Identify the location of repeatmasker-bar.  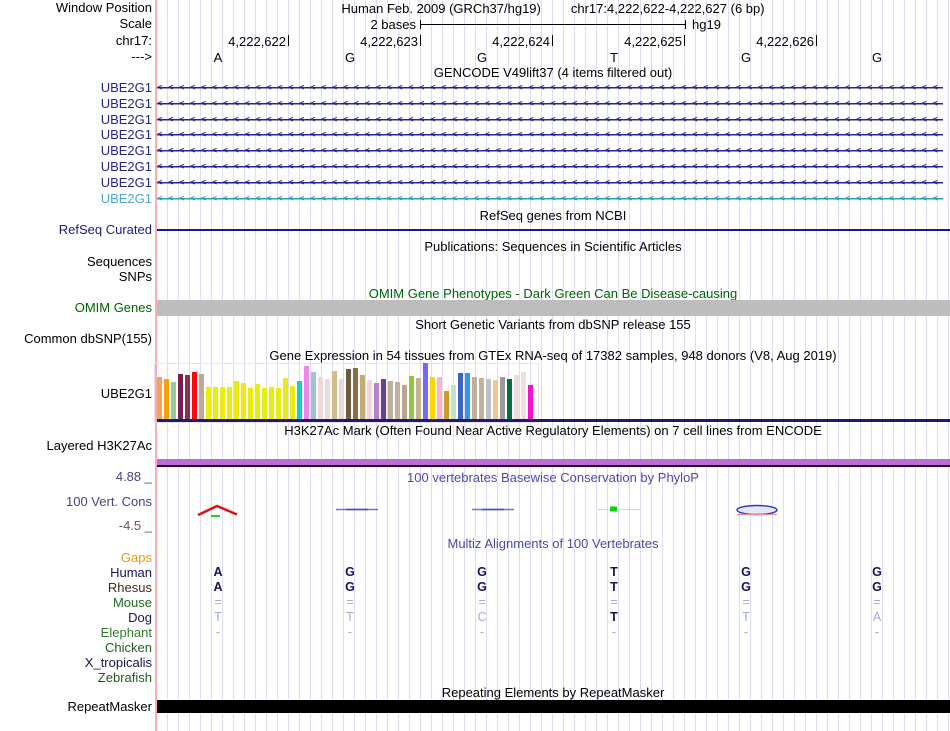
(553, 706).